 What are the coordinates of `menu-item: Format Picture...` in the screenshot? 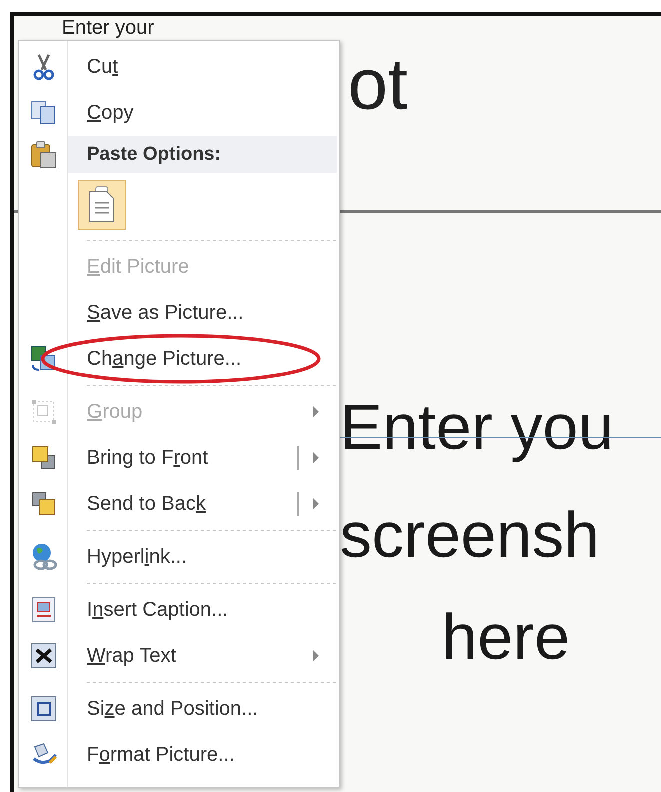 It's located at (179, 755).